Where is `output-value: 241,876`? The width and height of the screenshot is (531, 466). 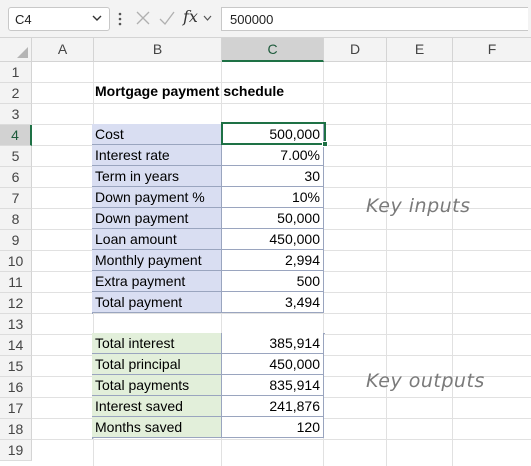
output-value: 241,876 is located at coordinates (273, 406).